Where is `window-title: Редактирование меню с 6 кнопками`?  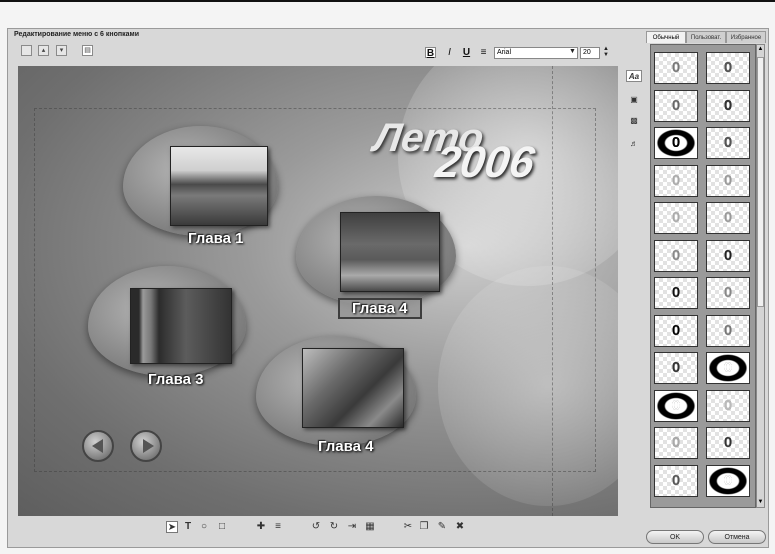 window-title: Редактирование меню с 6 кнопками is located at coordinates (76, 34).